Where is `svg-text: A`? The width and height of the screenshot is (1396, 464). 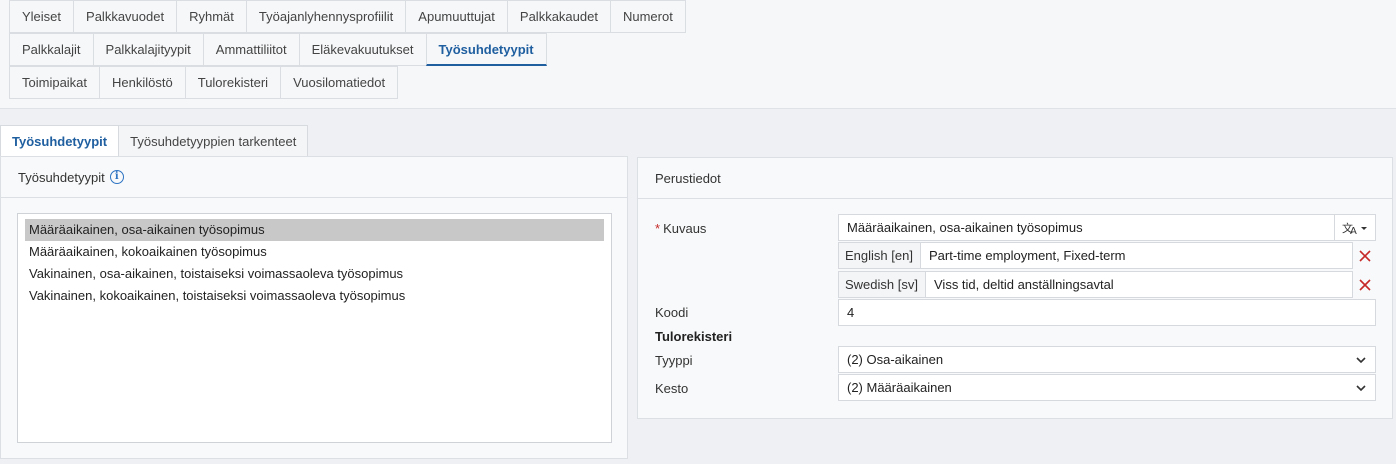
svg-text: A is located at coordinates (1353, 230).